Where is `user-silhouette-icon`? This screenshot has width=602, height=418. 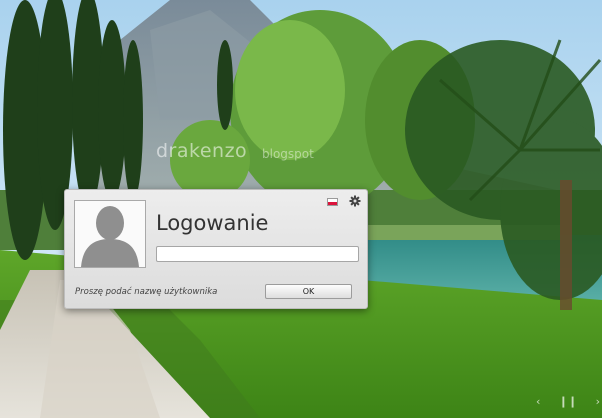 user-silhouette-icon is located at coordinates (110, 236).